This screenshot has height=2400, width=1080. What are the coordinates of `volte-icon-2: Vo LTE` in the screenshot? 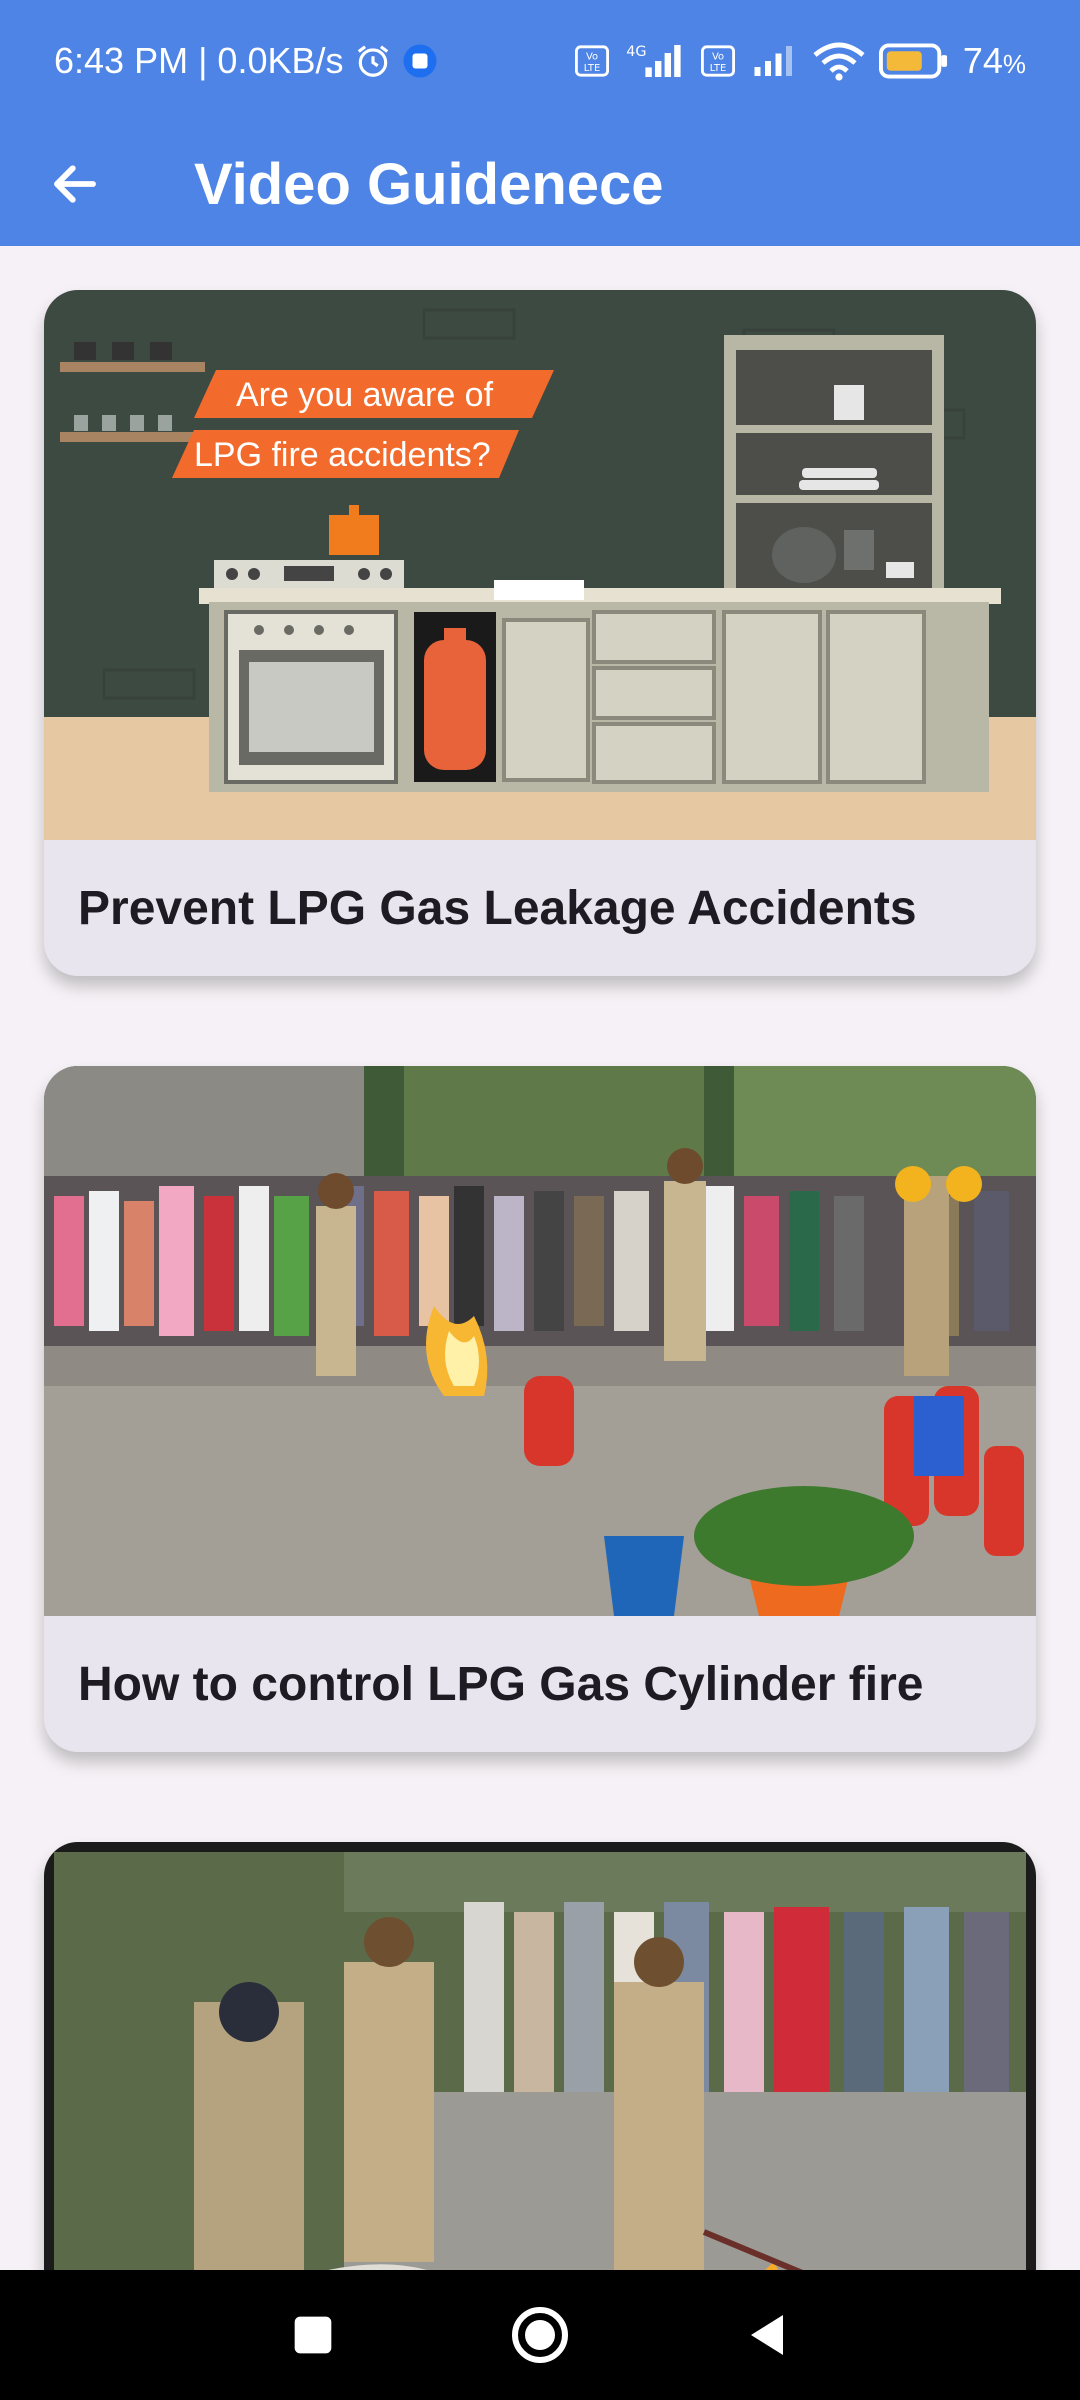 It's located at (717, 61).